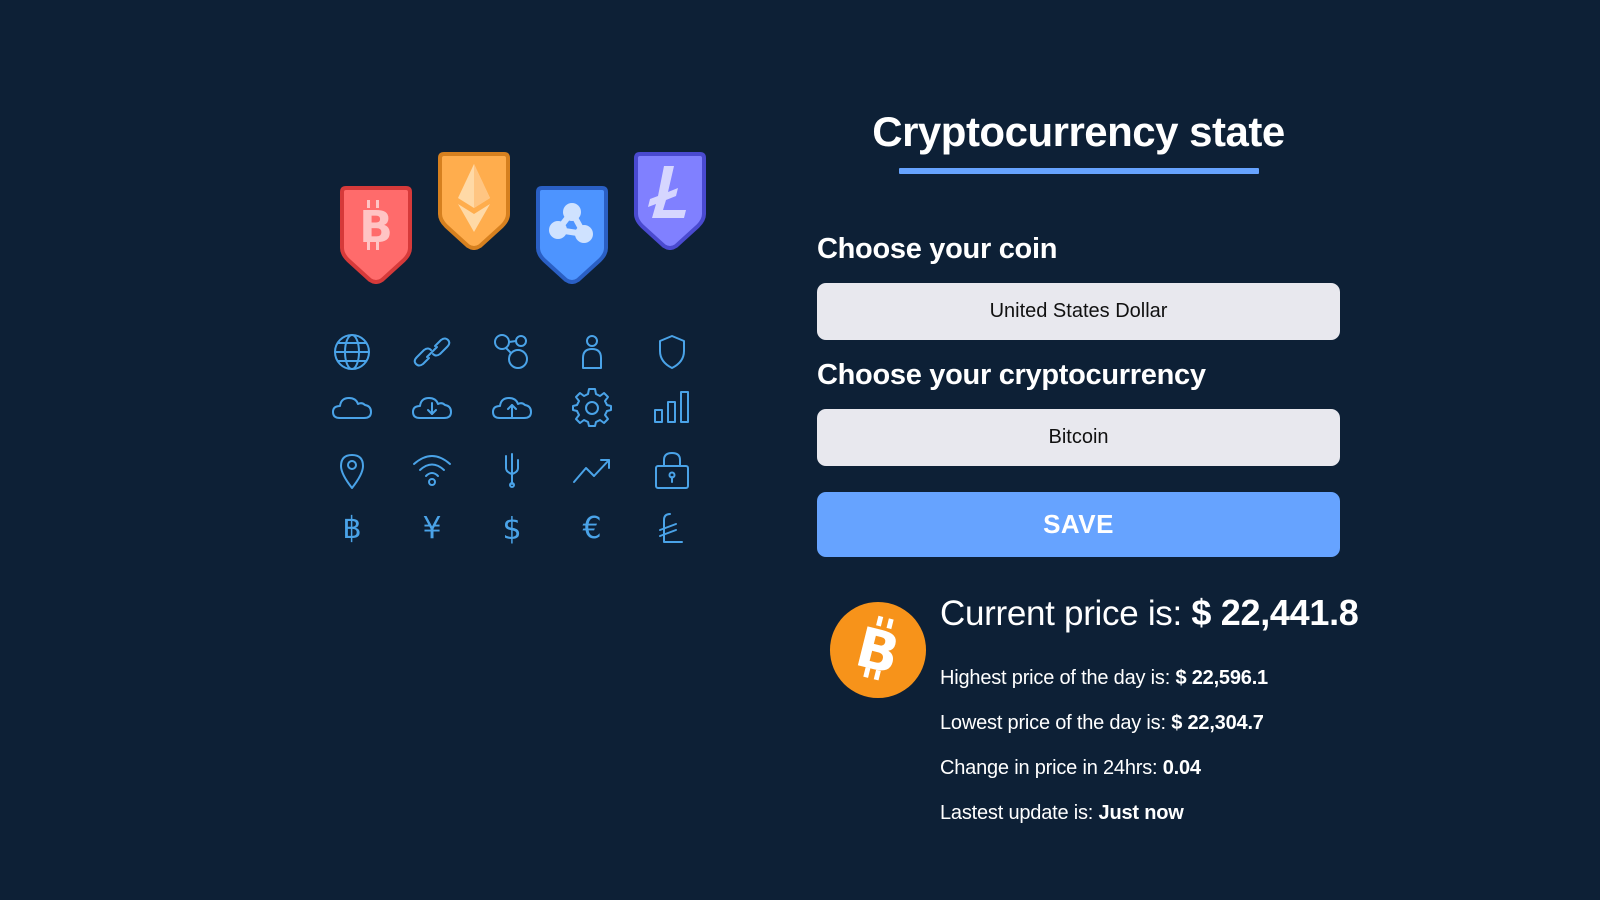 This screenshot has height=900, width=1600. I want to click on coin-label: Choose your coin, so click(937, 249).